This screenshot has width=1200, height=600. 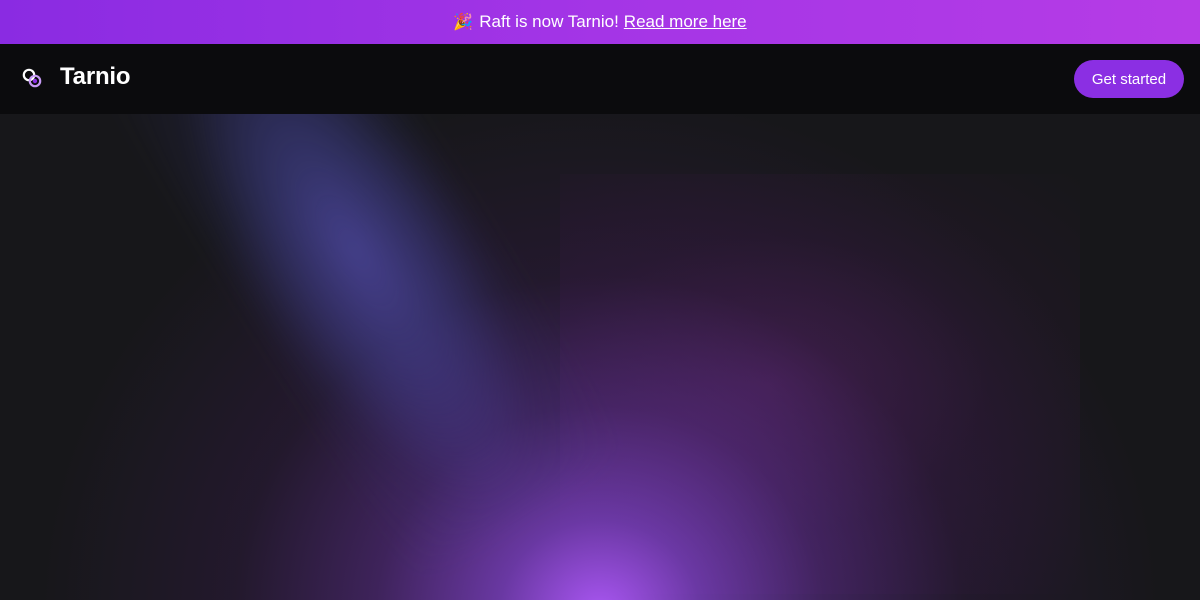 What do you see at coordinates (95, 77) in the screenshot?
I see `brand-name: Tarnio` at bounding box center [95, 77].